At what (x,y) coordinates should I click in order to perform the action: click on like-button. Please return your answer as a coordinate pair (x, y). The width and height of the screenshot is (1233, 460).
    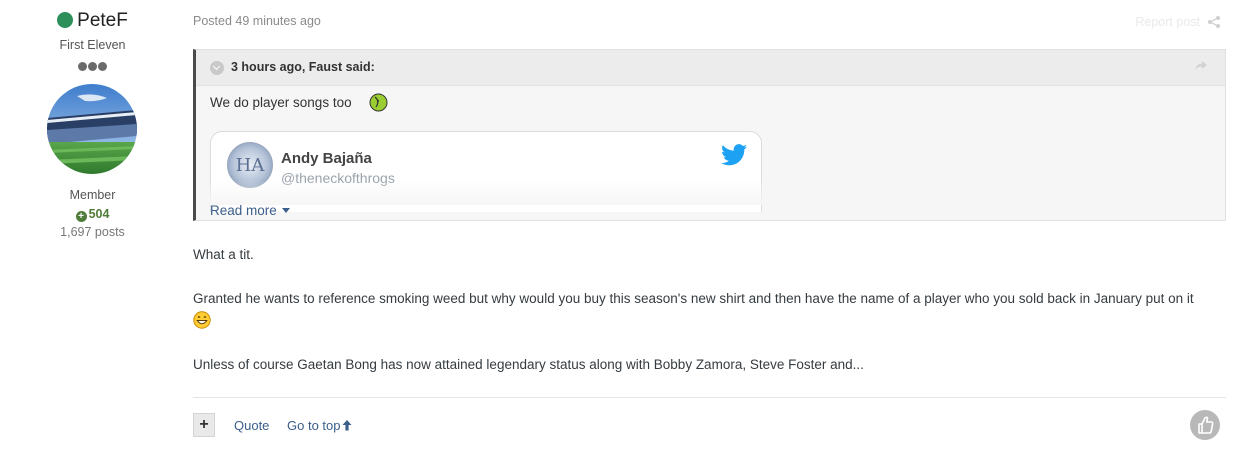
    Looking at the image, I should click on (1205, 425).